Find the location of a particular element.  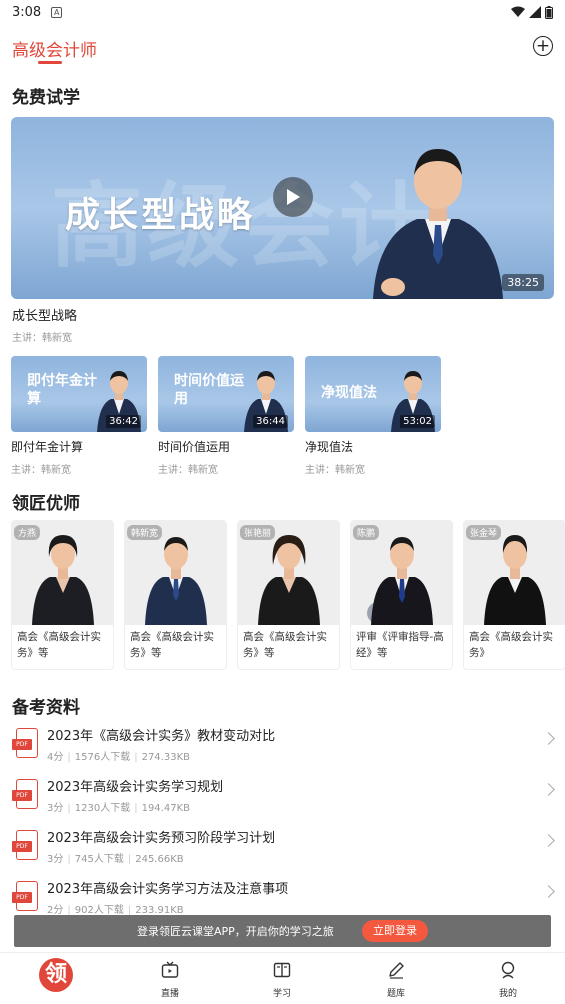

tab-label: 题库 is located at coordinates (395, 994).